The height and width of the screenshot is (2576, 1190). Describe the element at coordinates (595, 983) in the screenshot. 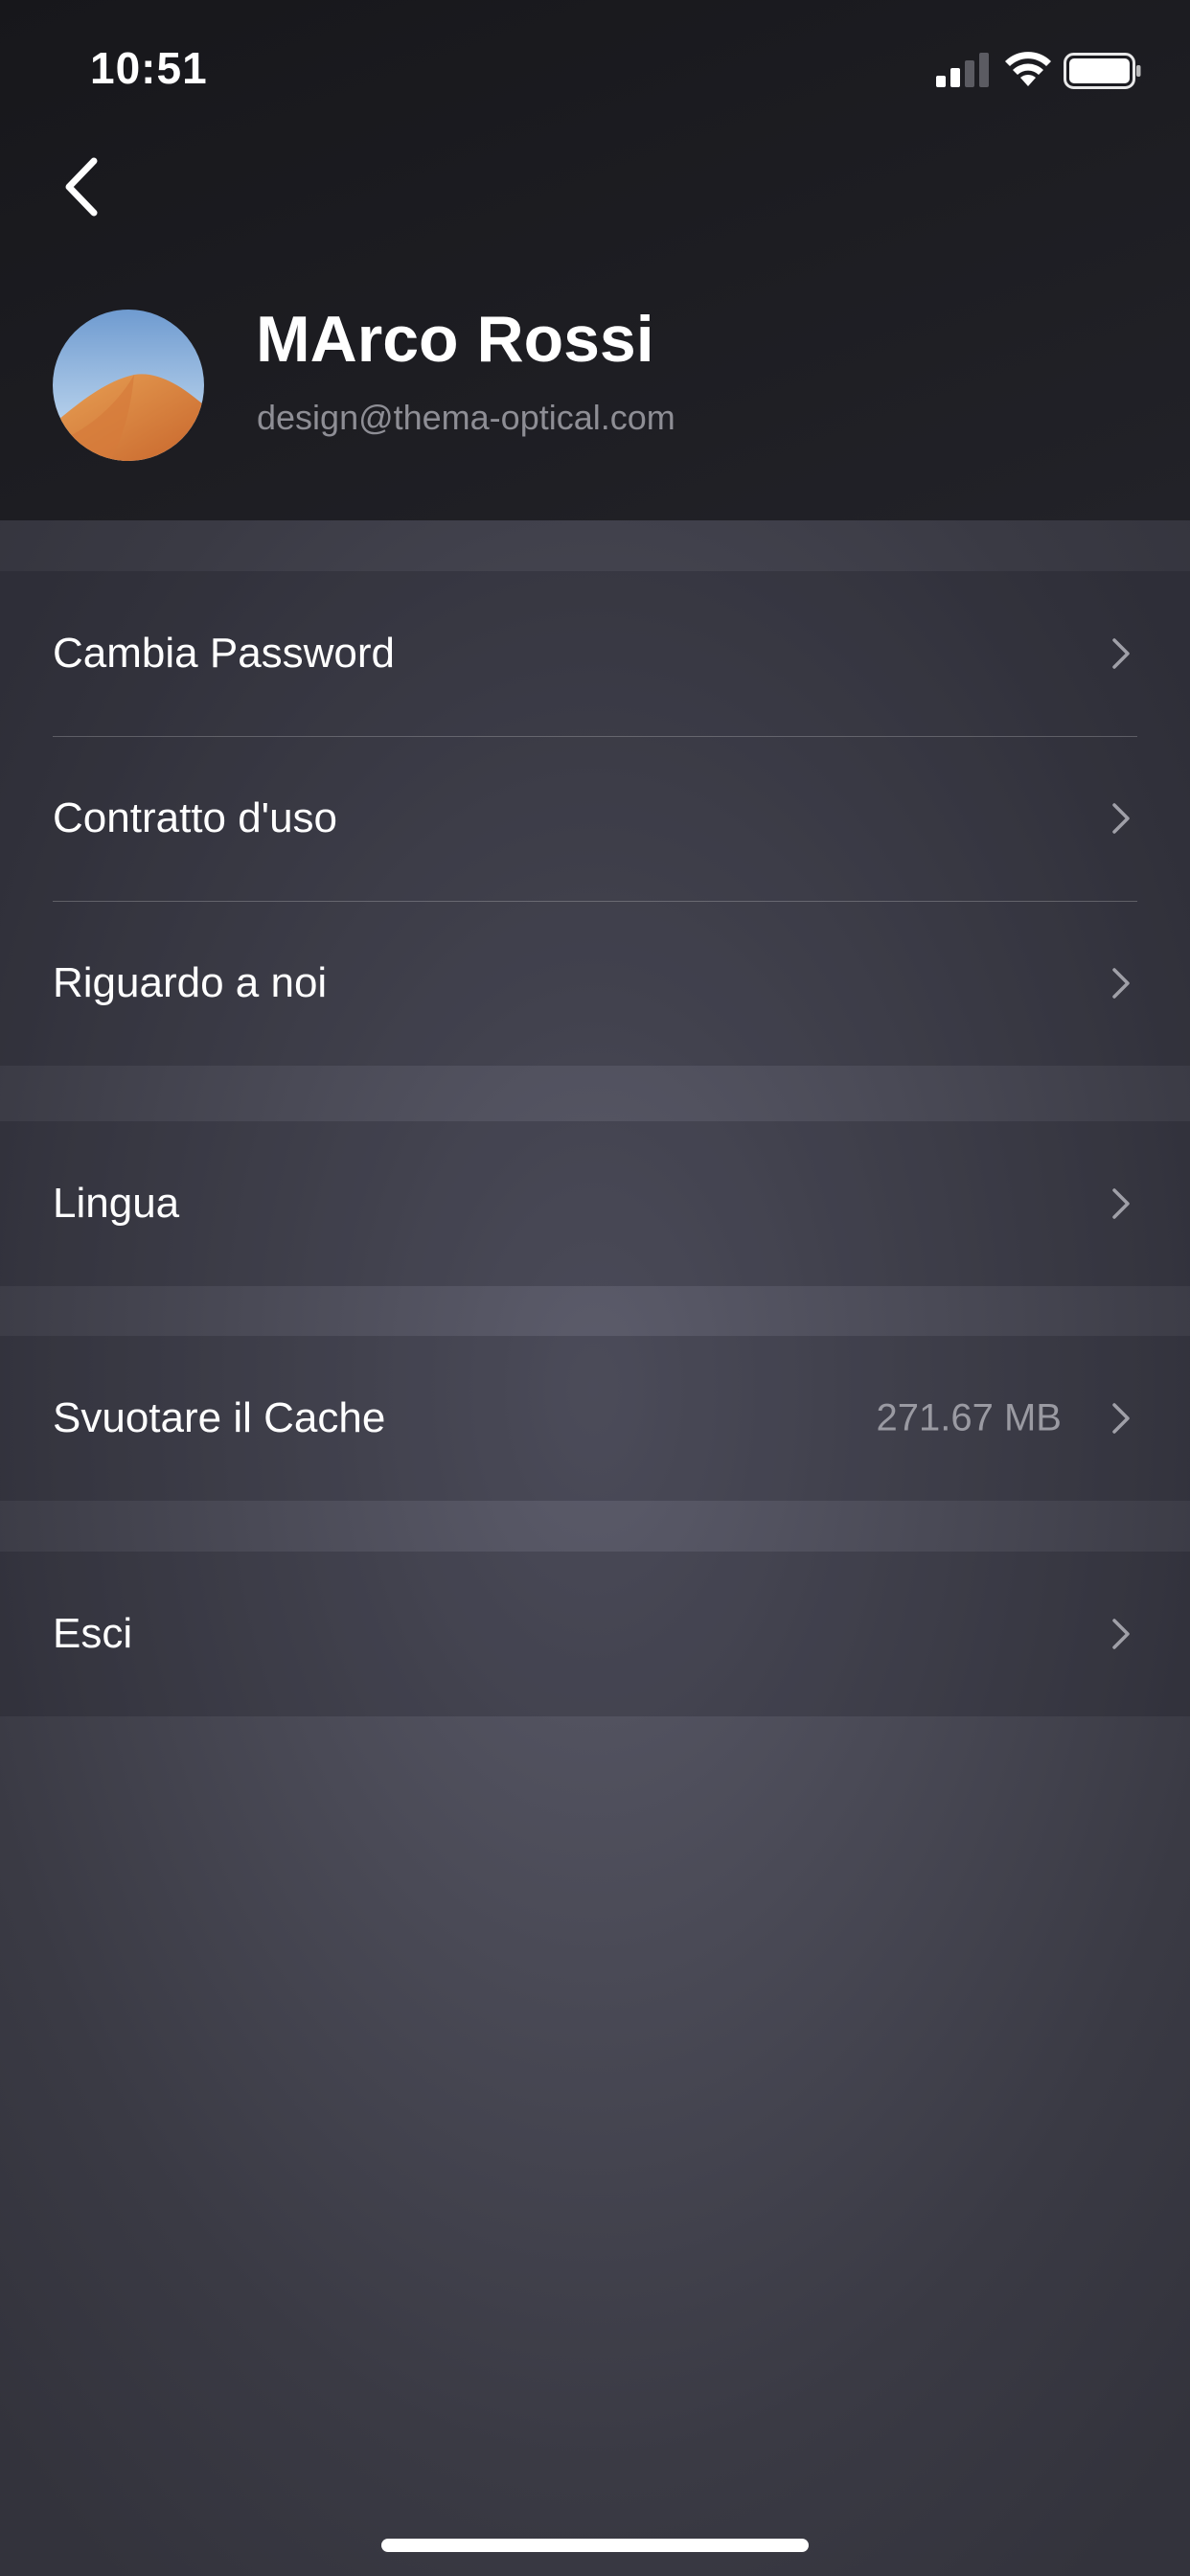

I see `about-us-row: Riguardo a noi` at that location.